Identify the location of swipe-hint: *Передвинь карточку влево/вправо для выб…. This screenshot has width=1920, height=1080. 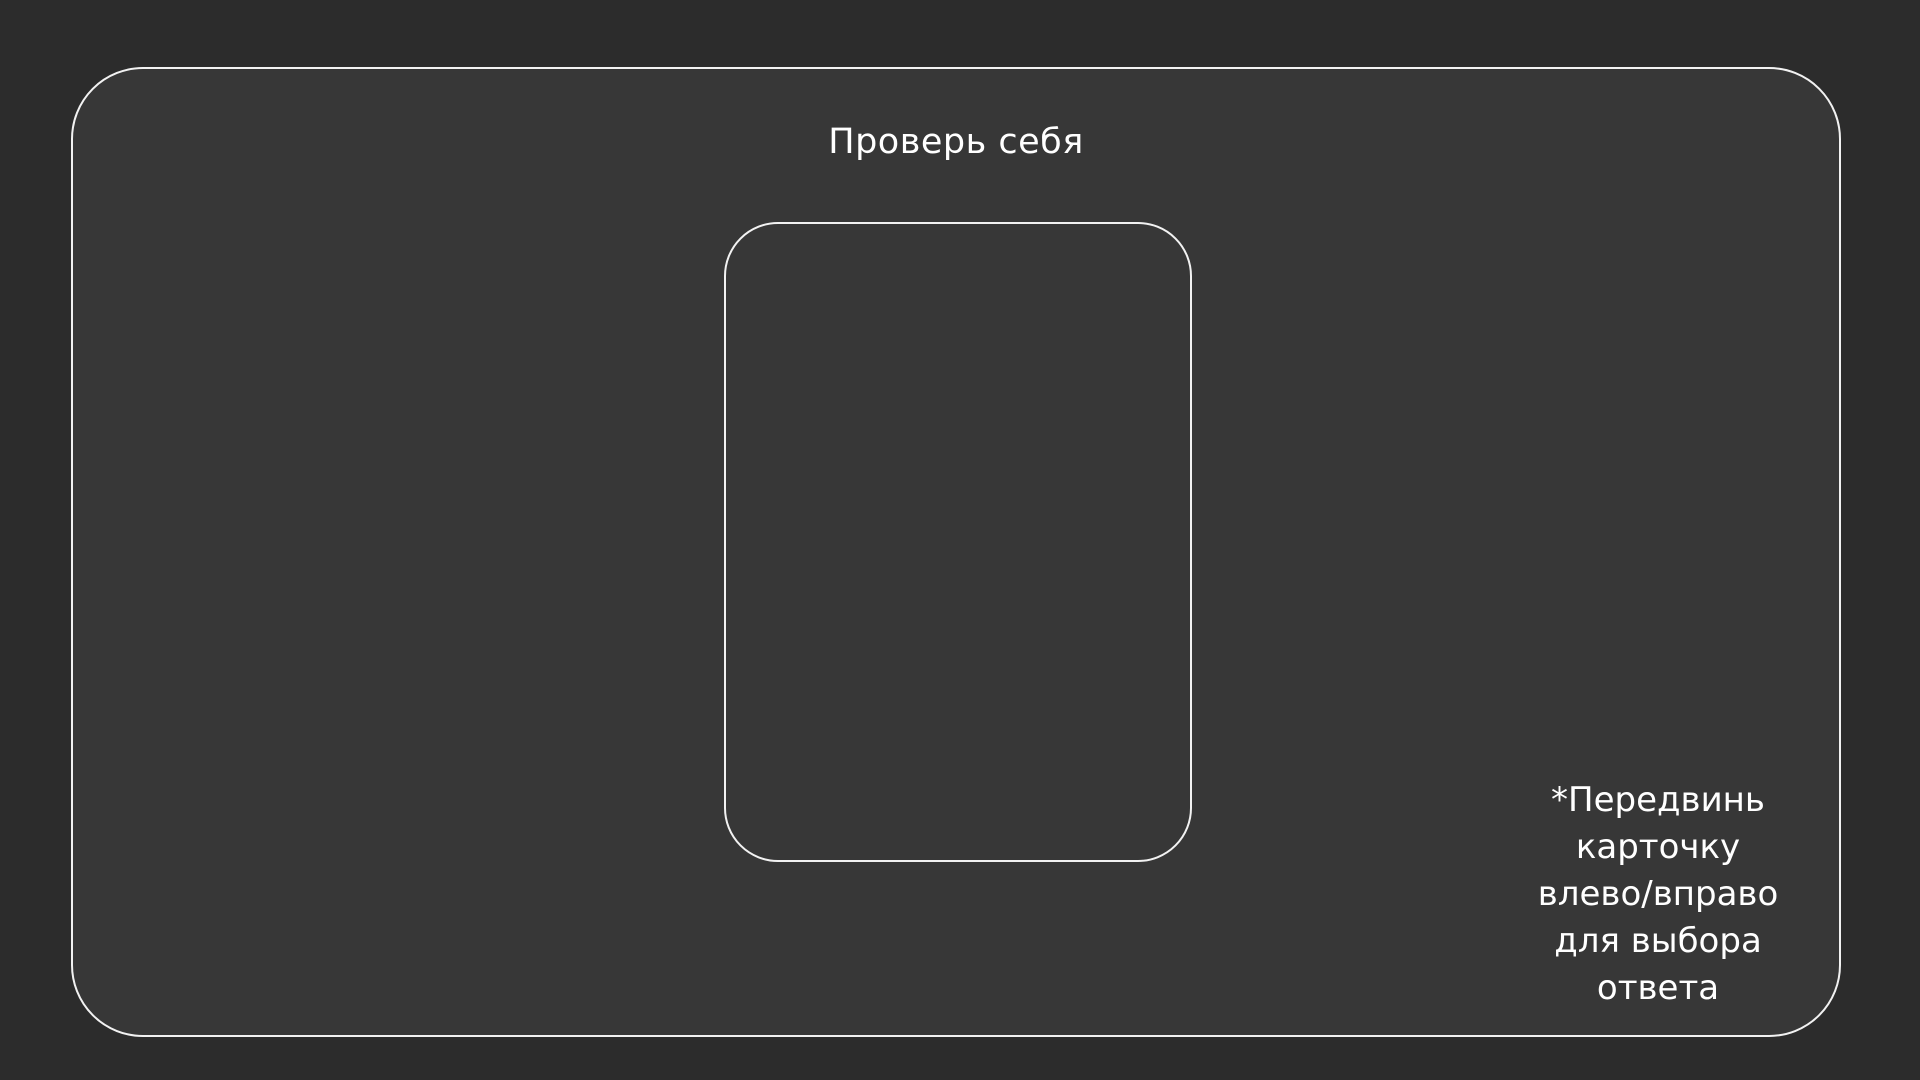
(1658, 894).